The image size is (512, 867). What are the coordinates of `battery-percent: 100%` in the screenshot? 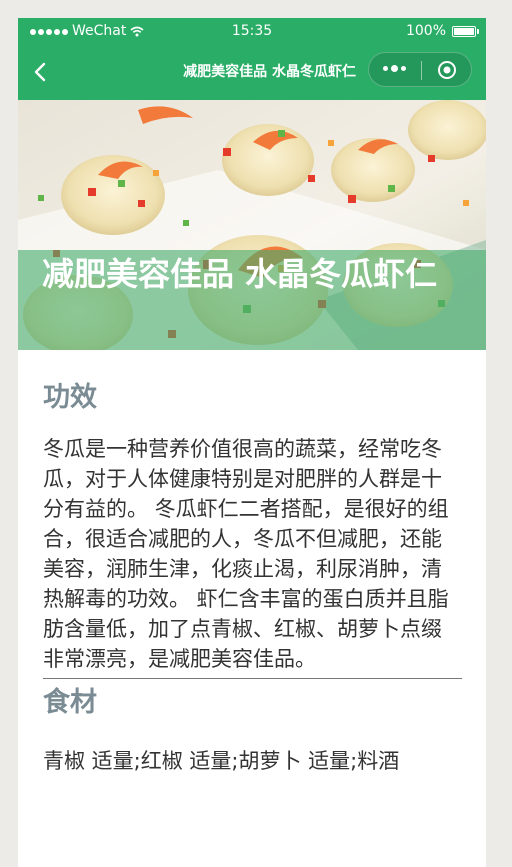 It's located at (425, 31).